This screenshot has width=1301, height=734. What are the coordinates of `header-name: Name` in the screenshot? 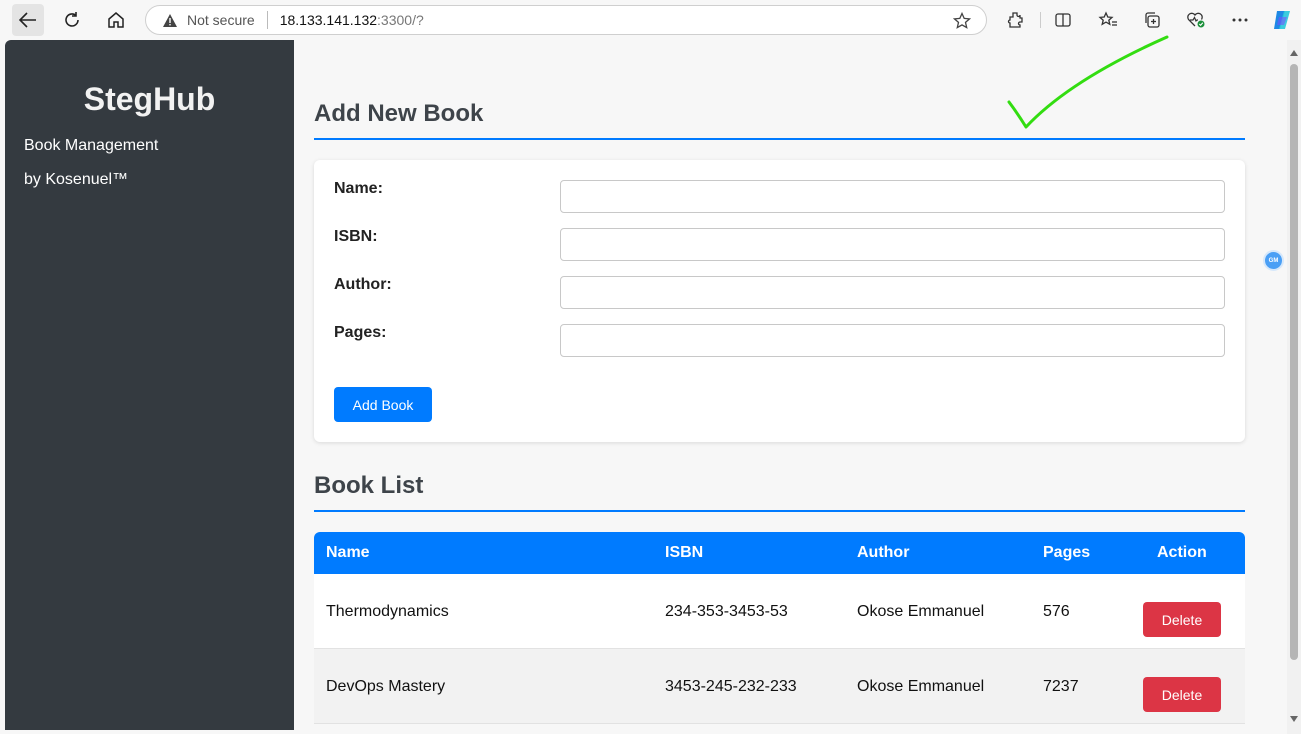 It's located at (348, 552).